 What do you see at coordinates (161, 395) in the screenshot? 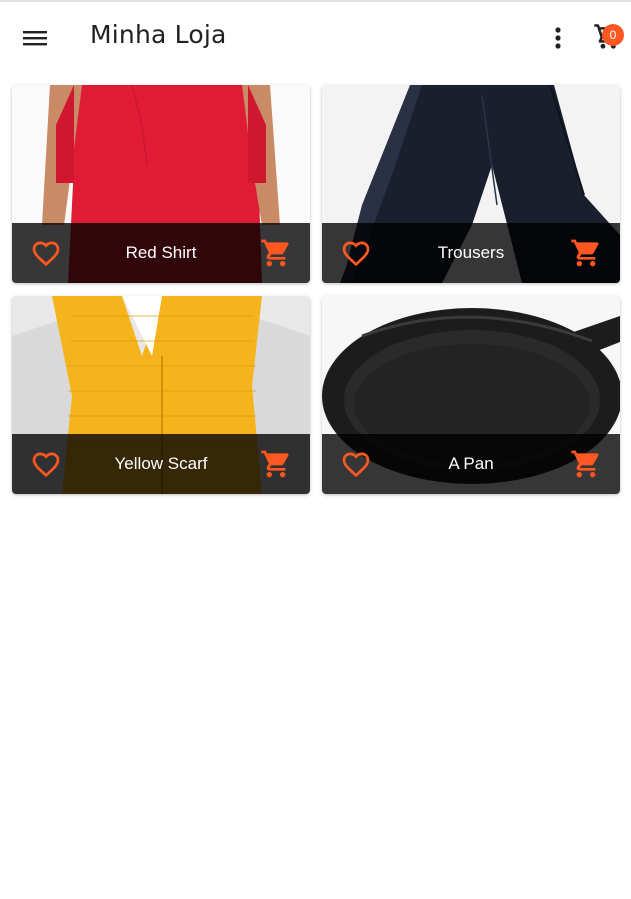
I see `product-card-yellow-scarf: Yellow Scarf` at bounding box center [161, 395].